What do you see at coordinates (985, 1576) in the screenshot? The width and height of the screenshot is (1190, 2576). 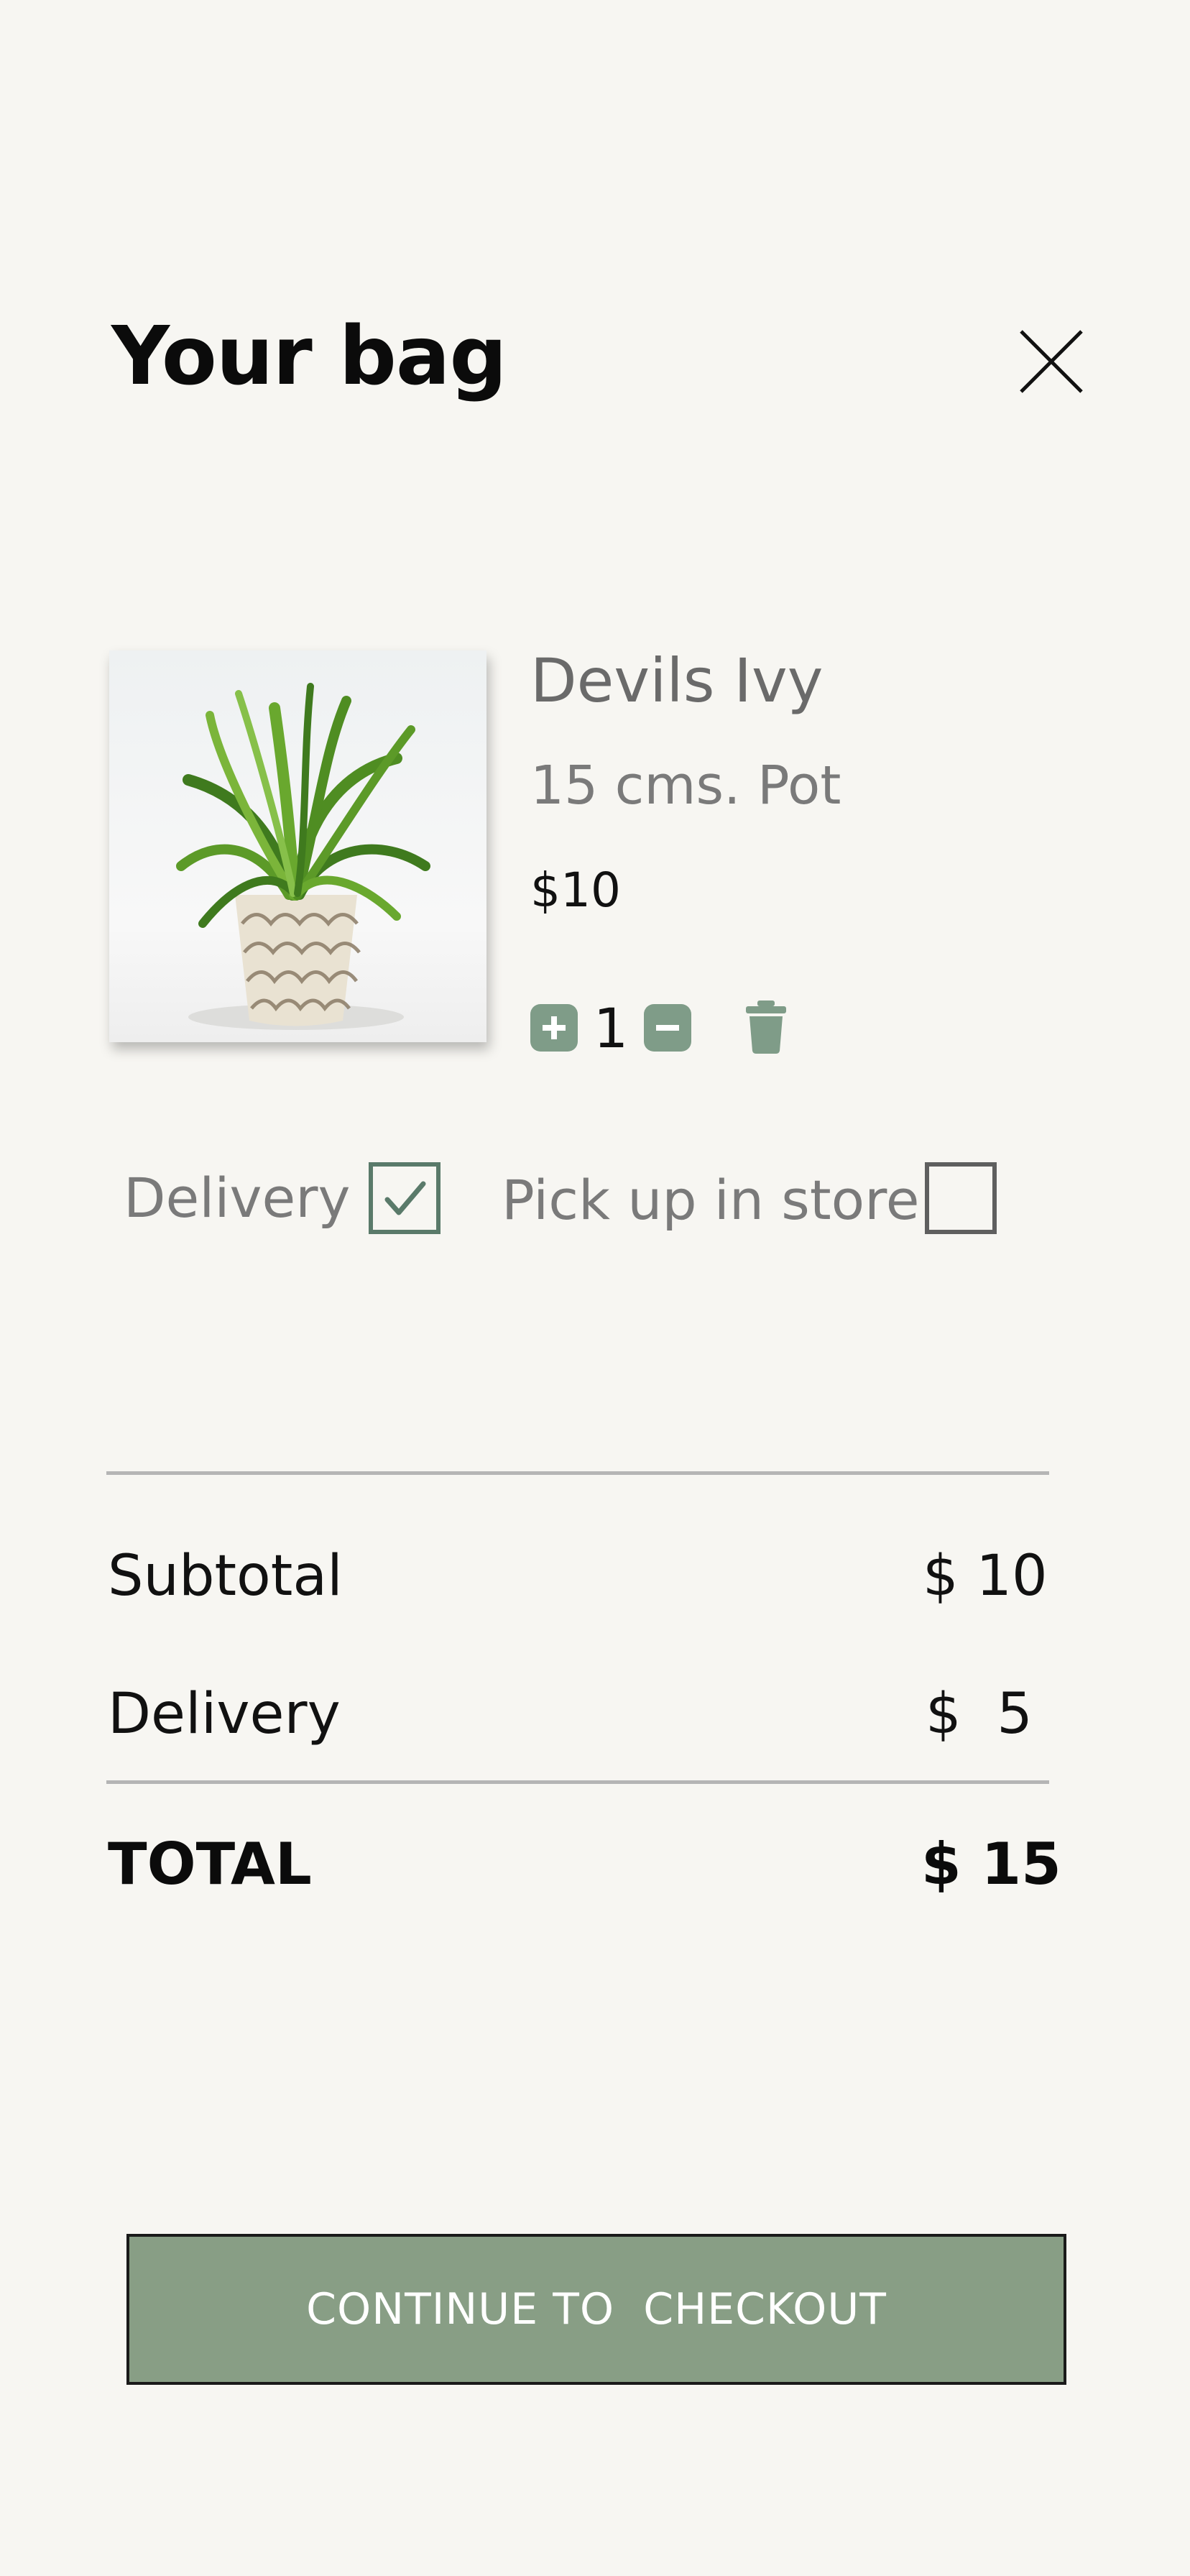 I see `subtotal-value: $ 10` at bounding box center [985, 1576].